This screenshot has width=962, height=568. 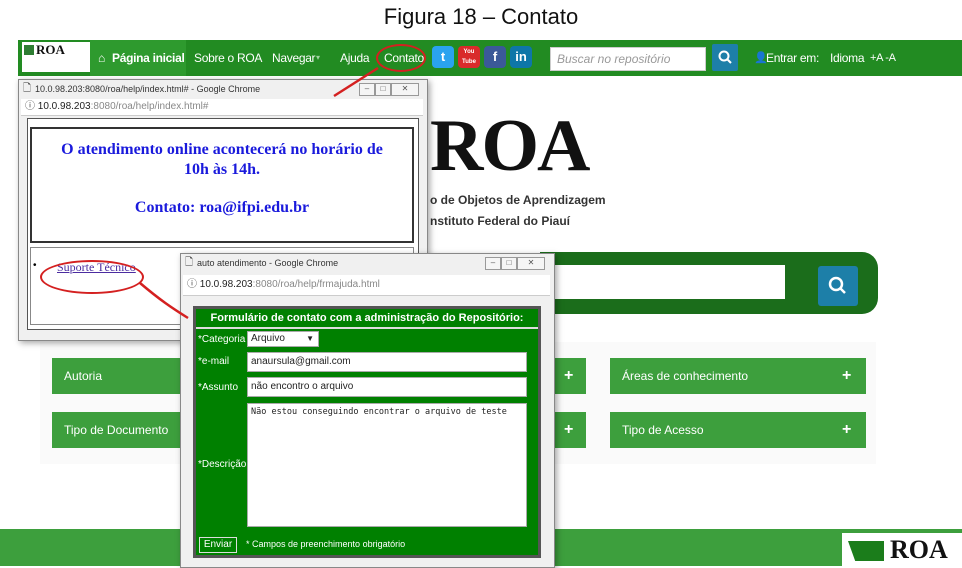 What do you see at coordinates (92, 277) in the screenshot?
I see `highlight-support` at bounding box center [92, 277].